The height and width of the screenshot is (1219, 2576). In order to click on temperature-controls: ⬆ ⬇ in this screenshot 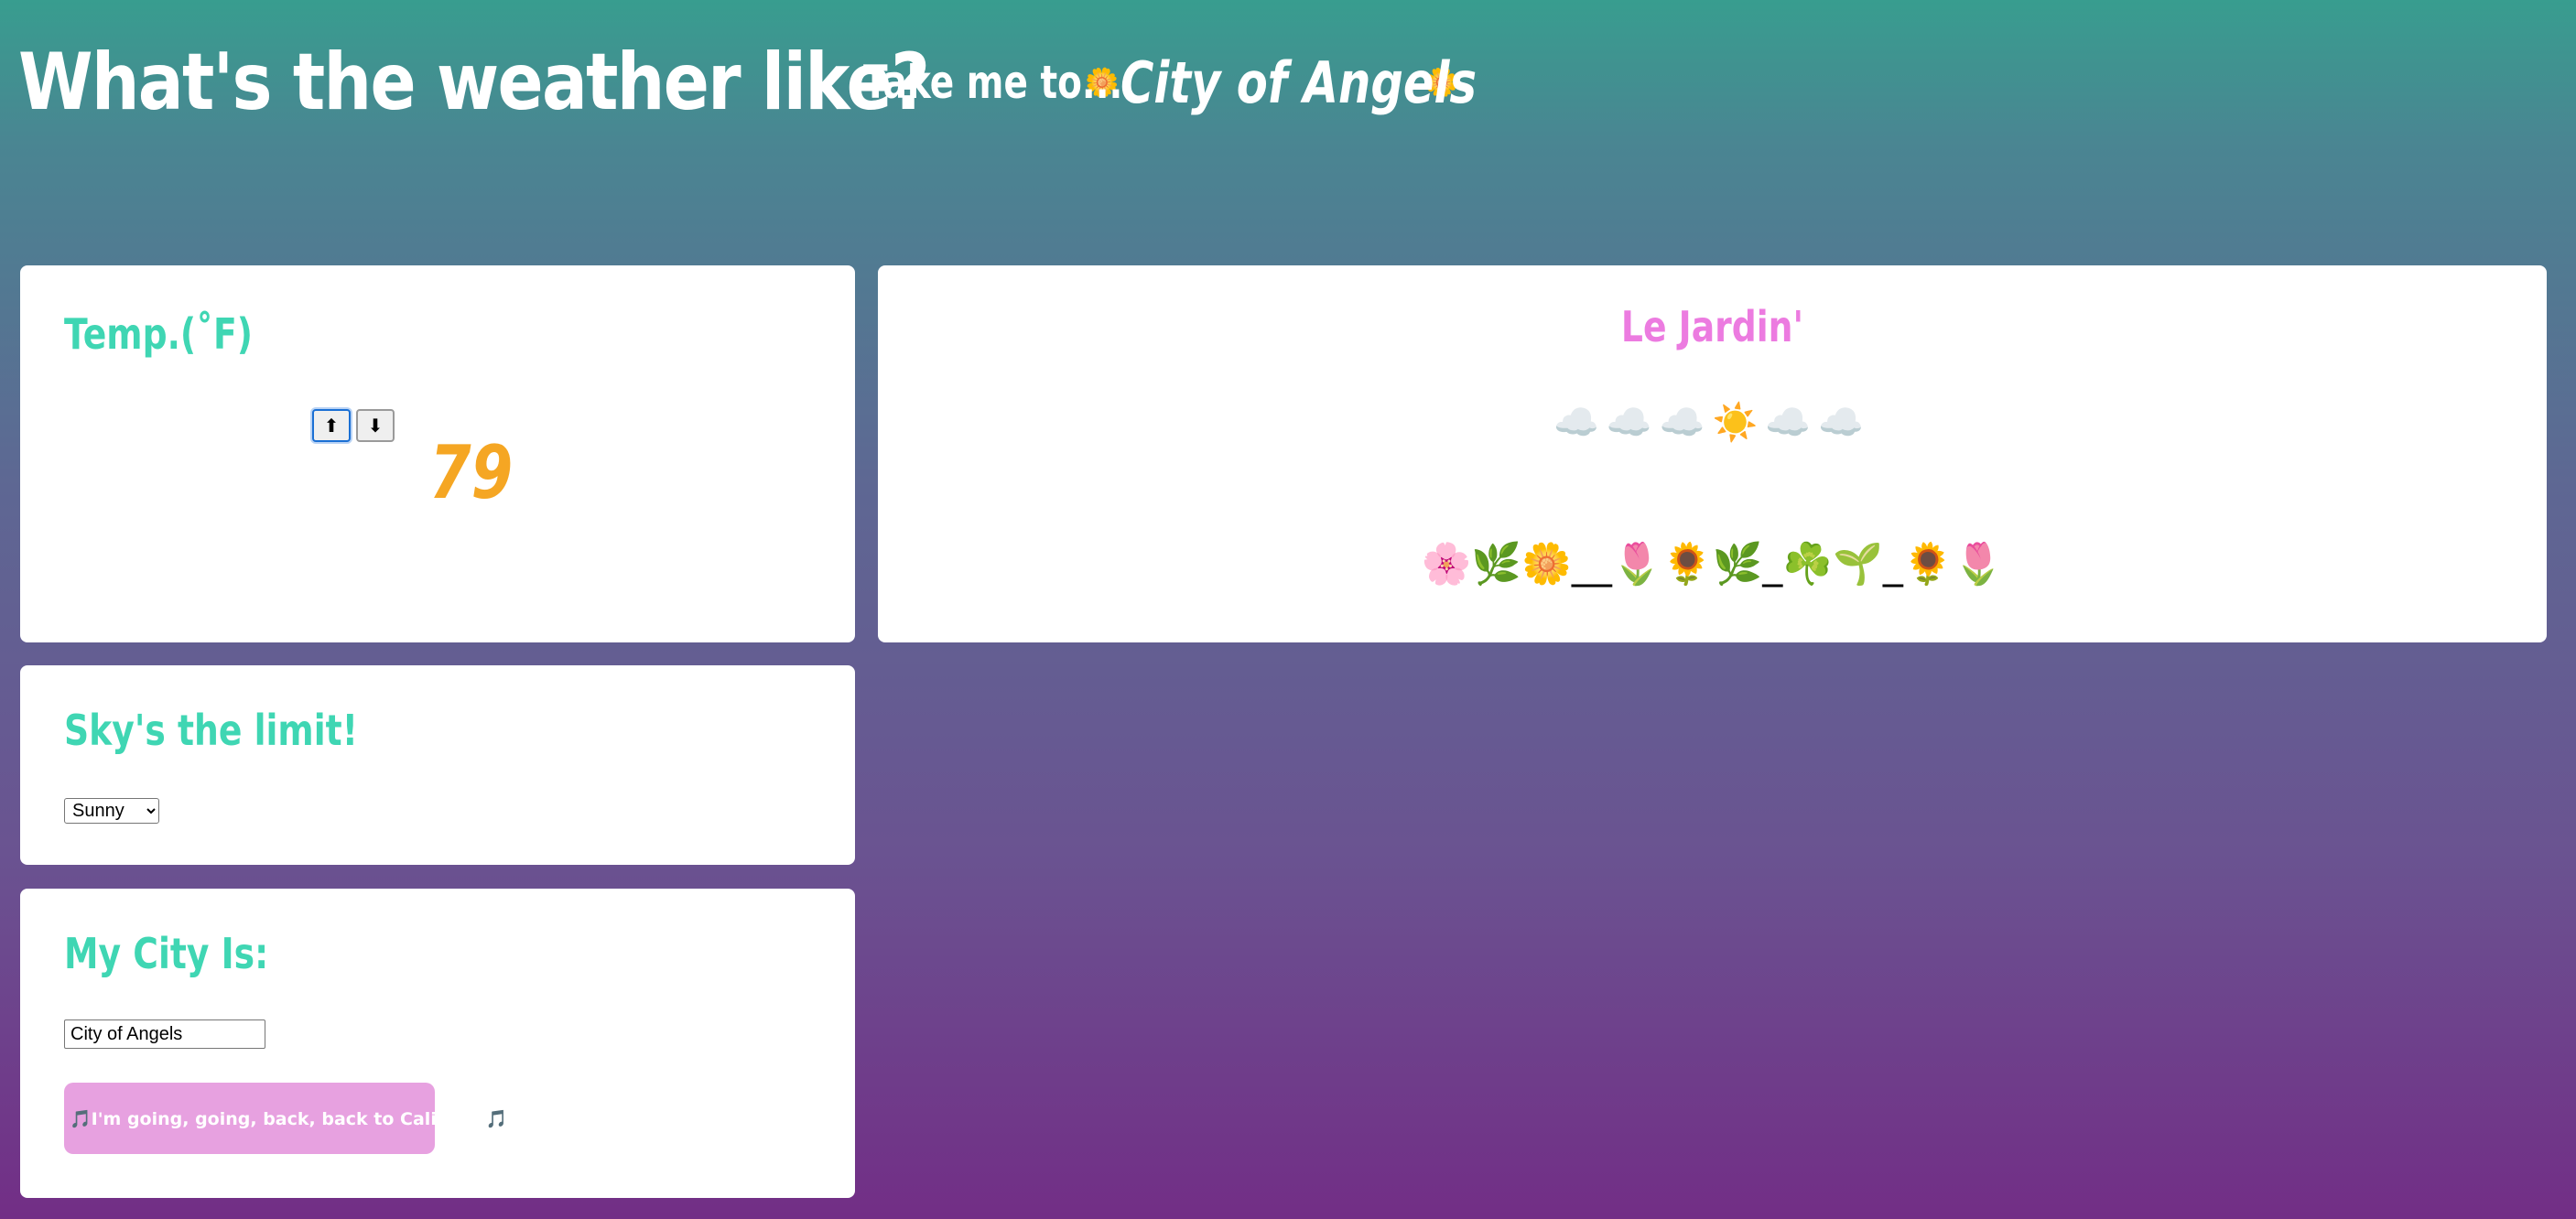, I will do `click(354, 425)`.